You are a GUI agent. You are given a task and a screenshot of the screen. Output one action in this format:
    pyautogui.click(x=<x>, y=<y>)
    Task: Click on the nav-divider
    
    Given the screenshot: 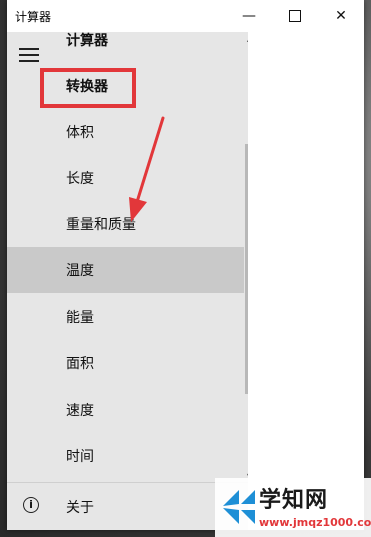 What is the action you would take?
    pyautogui.click(x=127, y=482)
    